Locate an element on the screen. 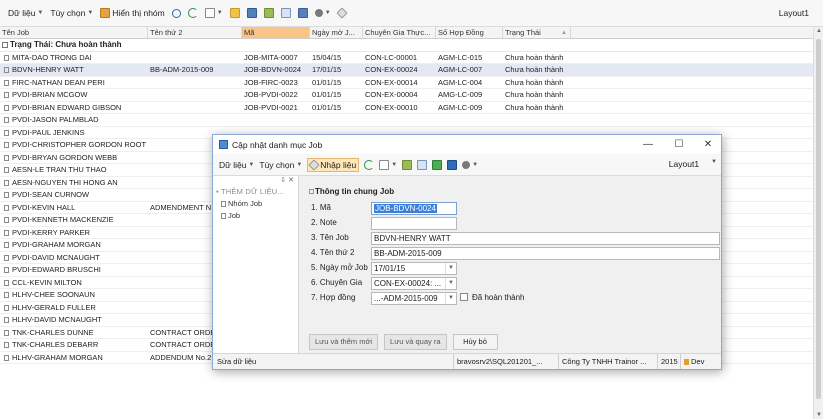 The height and width of the screenshot is (419, 823). cell-text: AESN-NGUYEN THI HONG AN is located at coordinates (65, 182).